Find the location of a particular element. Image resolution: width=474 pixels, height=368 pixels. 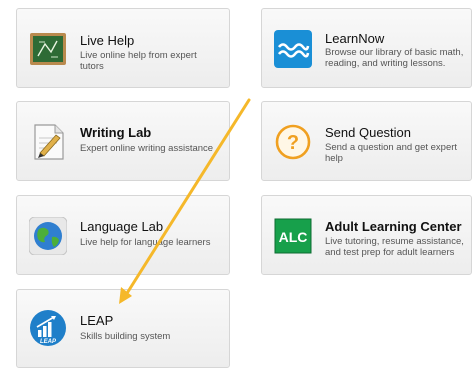

pencil-paper-icon is located at coordinates (48, 142).